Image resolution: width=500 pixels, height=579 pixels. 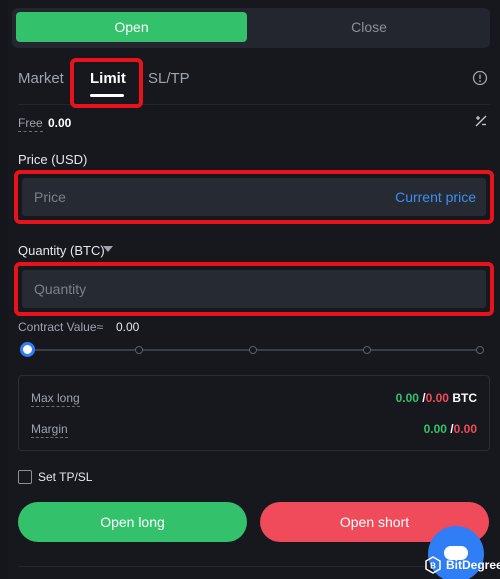 I want to click on contract-value-label: Contract Value≈, so click(x=61, y=327).